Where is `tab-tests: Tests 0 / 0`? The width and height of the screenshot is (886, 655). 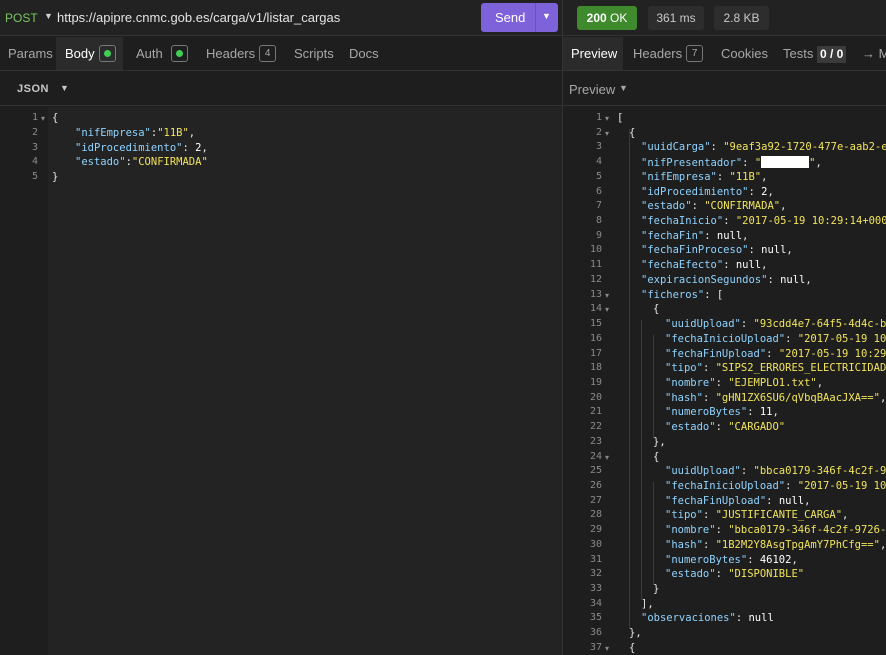 tab-tests: Tests 0 / 0 is located at coordinates (813, 53).